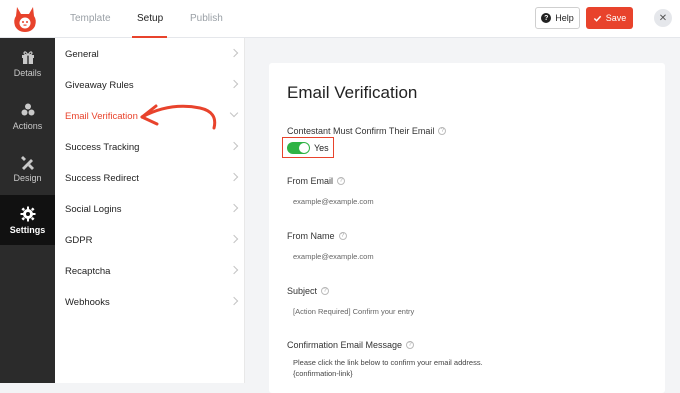 Image resolution: width=680 pixels, height=393 pixels. What do you see at coordinates (27, 213) in the screenshot?
I see `gear-icon` at bounding box center [27, 213].